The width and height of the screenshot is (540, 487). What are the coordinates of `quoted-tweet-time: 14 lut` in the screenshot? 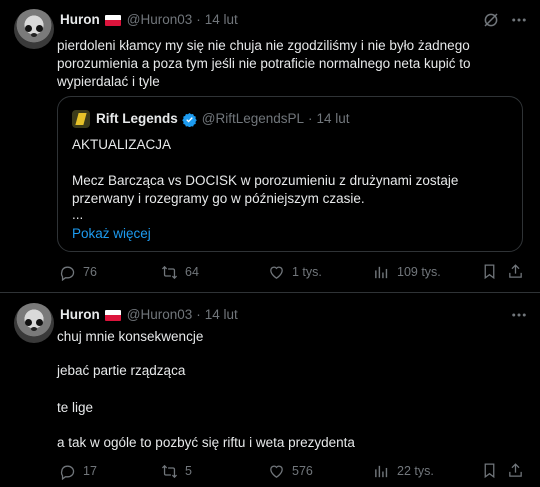 It's located at (333, 118).